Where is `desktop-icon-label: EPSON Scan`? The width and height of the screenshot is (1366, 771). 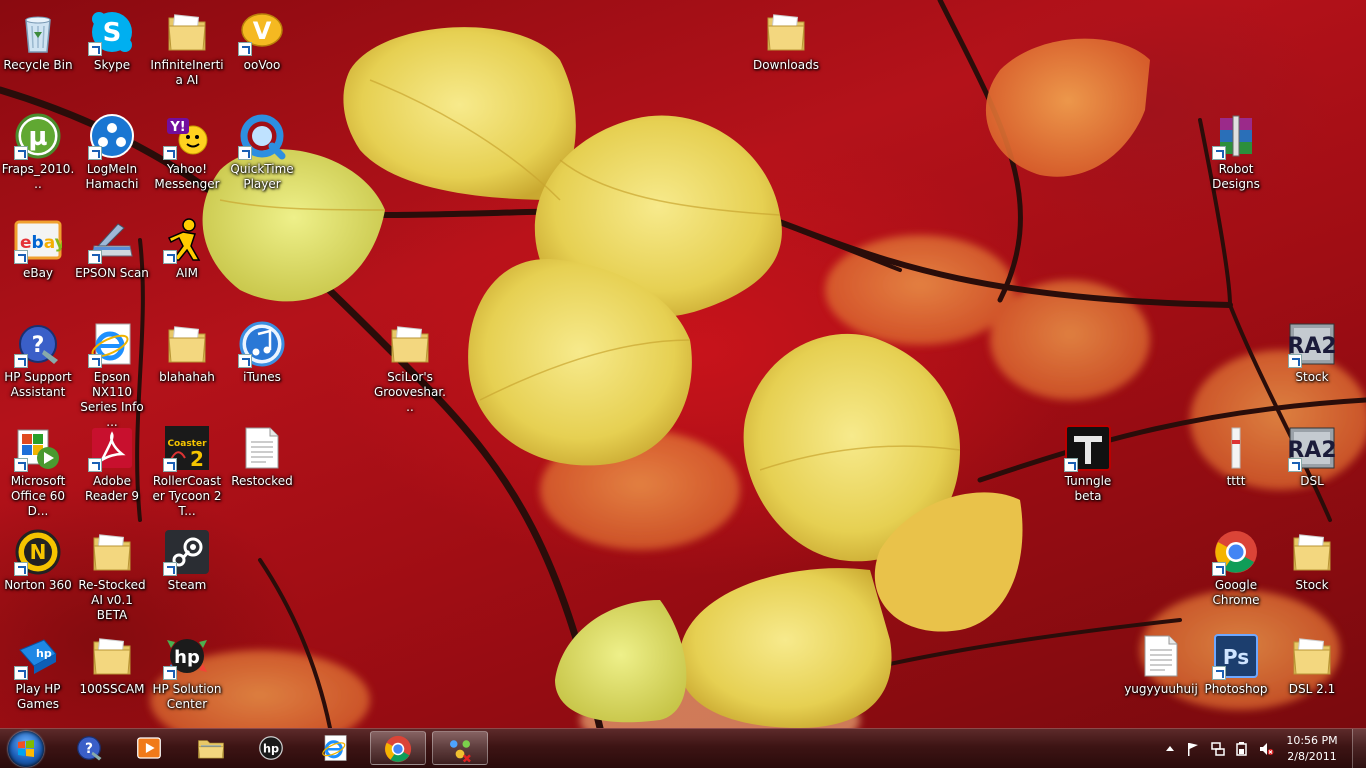 desktop-icon-label: EPSON Scan is located at coordinates (112, 273).